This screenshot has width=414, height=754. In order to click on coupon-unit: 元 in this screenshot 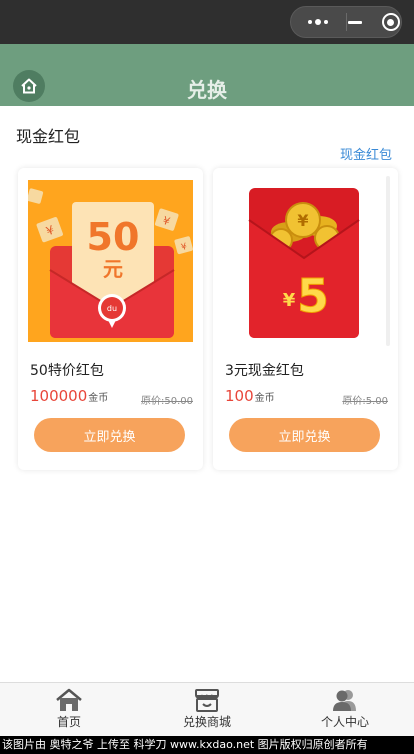, I will do `click(113, 269)`.